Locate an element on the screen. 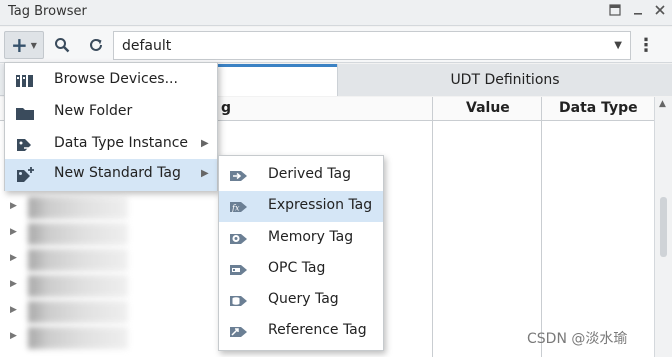 The height and width of the screenshot is (357, 672). refresh-button is located at coordinates (96, 45).